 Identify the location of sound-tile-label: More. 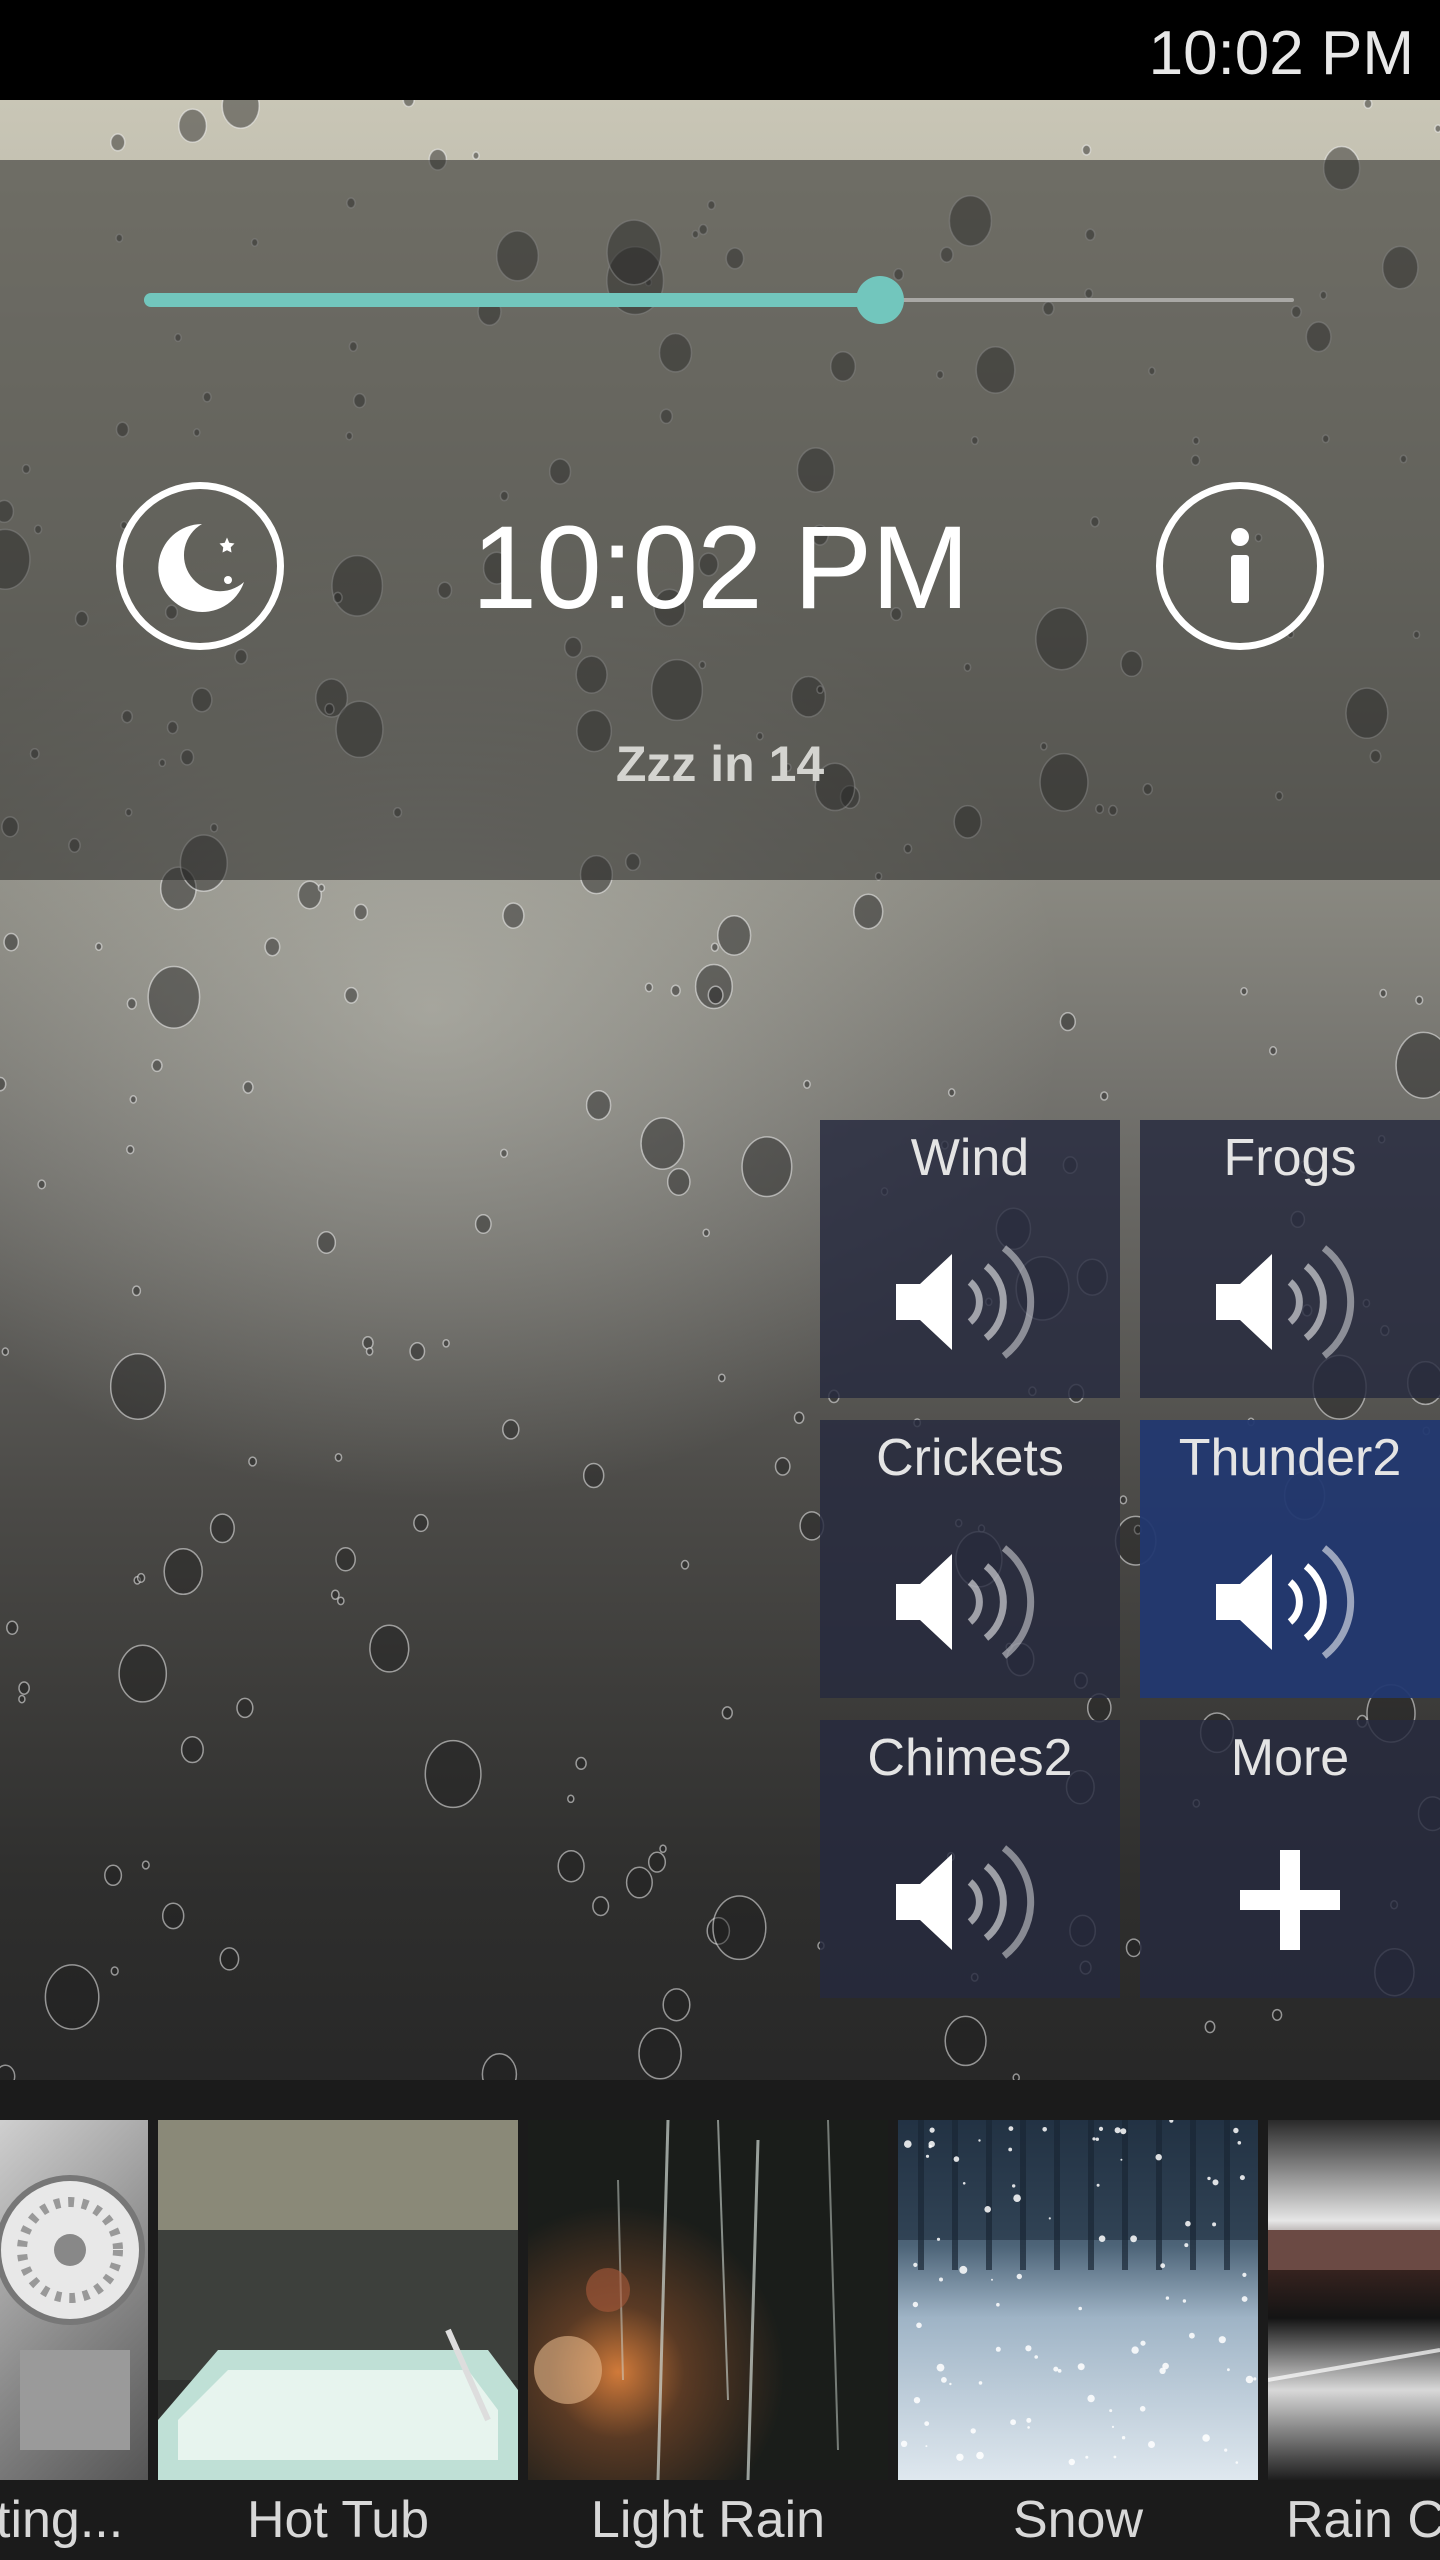
(1290, 1758).